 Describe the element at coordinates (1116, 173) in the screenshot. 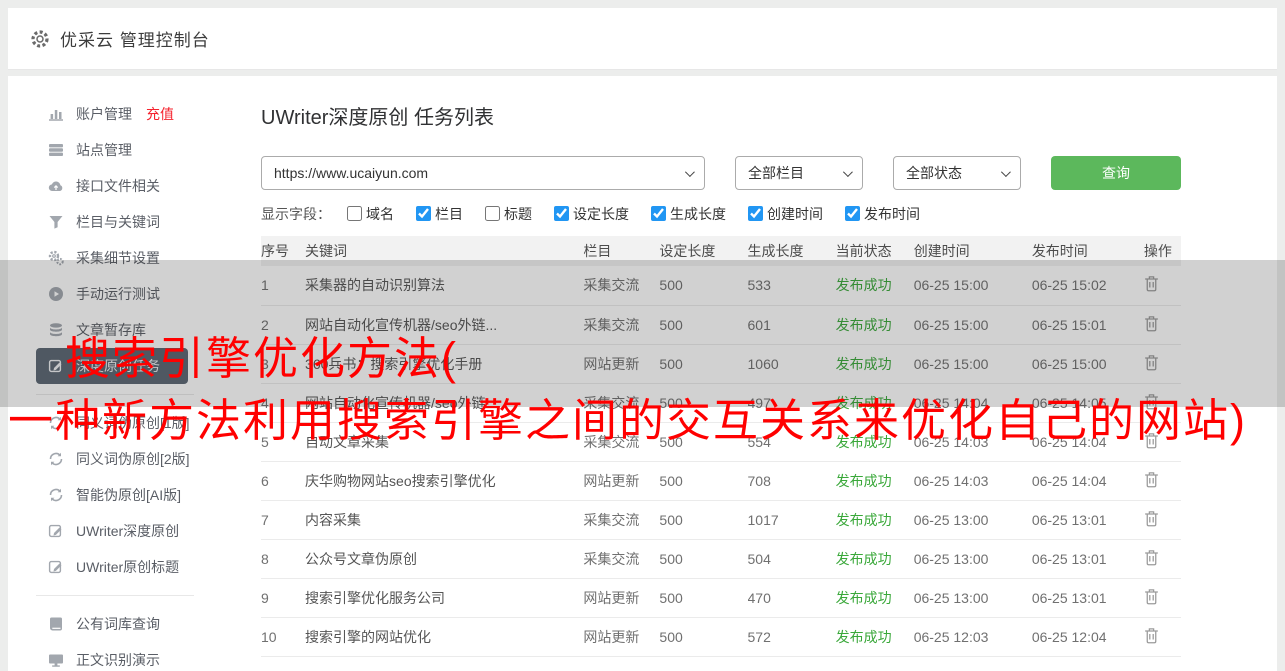

I see `query-button: 查询` at that location.